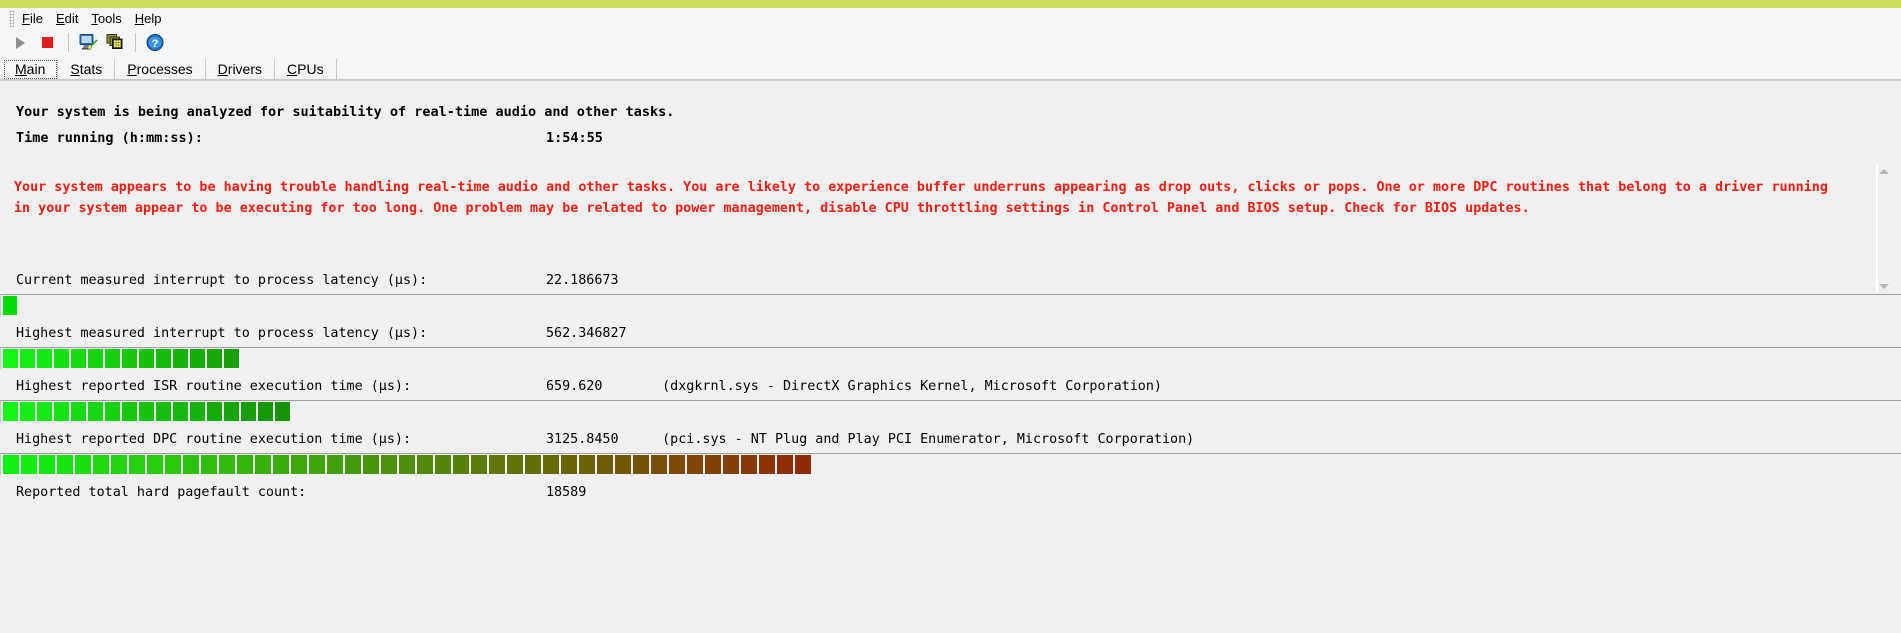 The width and height of the screenshot is (1901, 633). What do you see at coordinates (306, 69) in the screenshot?
I see `tab-cpus: CPUs` at bounding box center [306, 69].